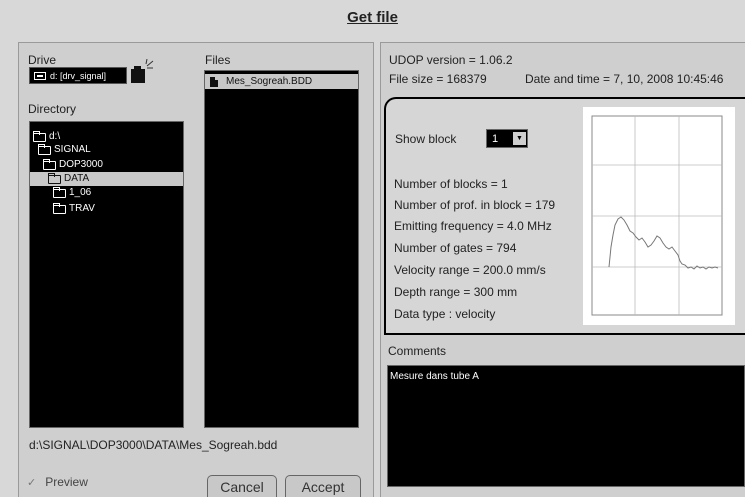  I want to click on cancel-button: Cancel, so click(242, 486).